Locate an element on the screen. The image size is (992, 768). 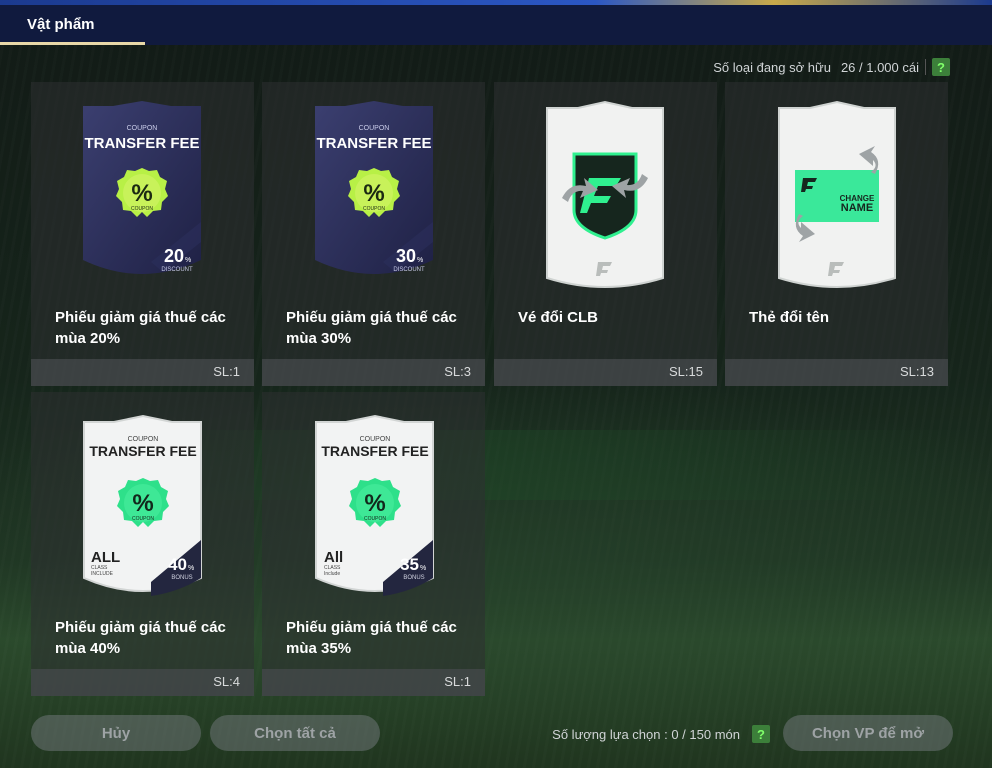
tab-items-label: Vật phẩm is located at coordinates (61, 24).